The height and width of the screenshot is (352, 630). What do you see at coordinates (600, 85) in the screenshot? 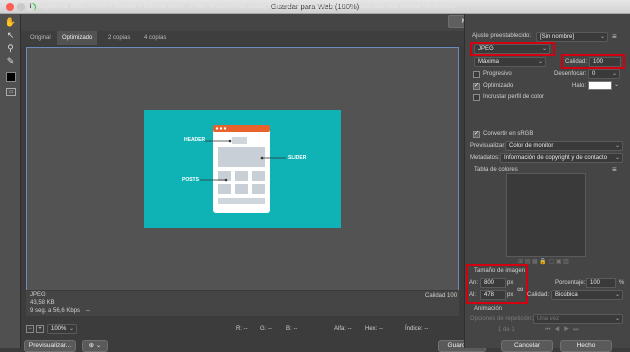
I see `matte-color-swatch` at bounding box center [600, 85].